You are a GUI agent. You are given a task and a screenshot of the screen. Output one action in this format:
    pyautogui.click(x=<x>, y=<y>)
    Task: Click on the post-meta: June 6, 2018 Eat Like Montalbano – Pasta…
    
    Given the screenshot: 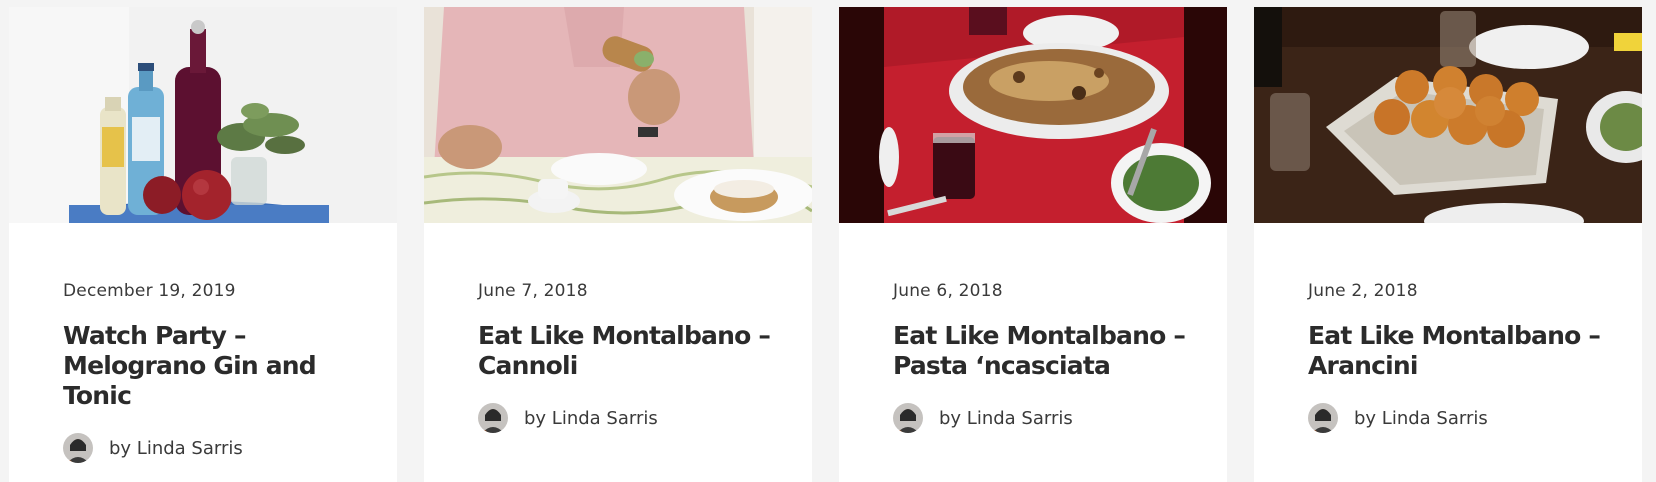 What is the action you would take?
    pyautogui.click(x=1040, y=357)
    